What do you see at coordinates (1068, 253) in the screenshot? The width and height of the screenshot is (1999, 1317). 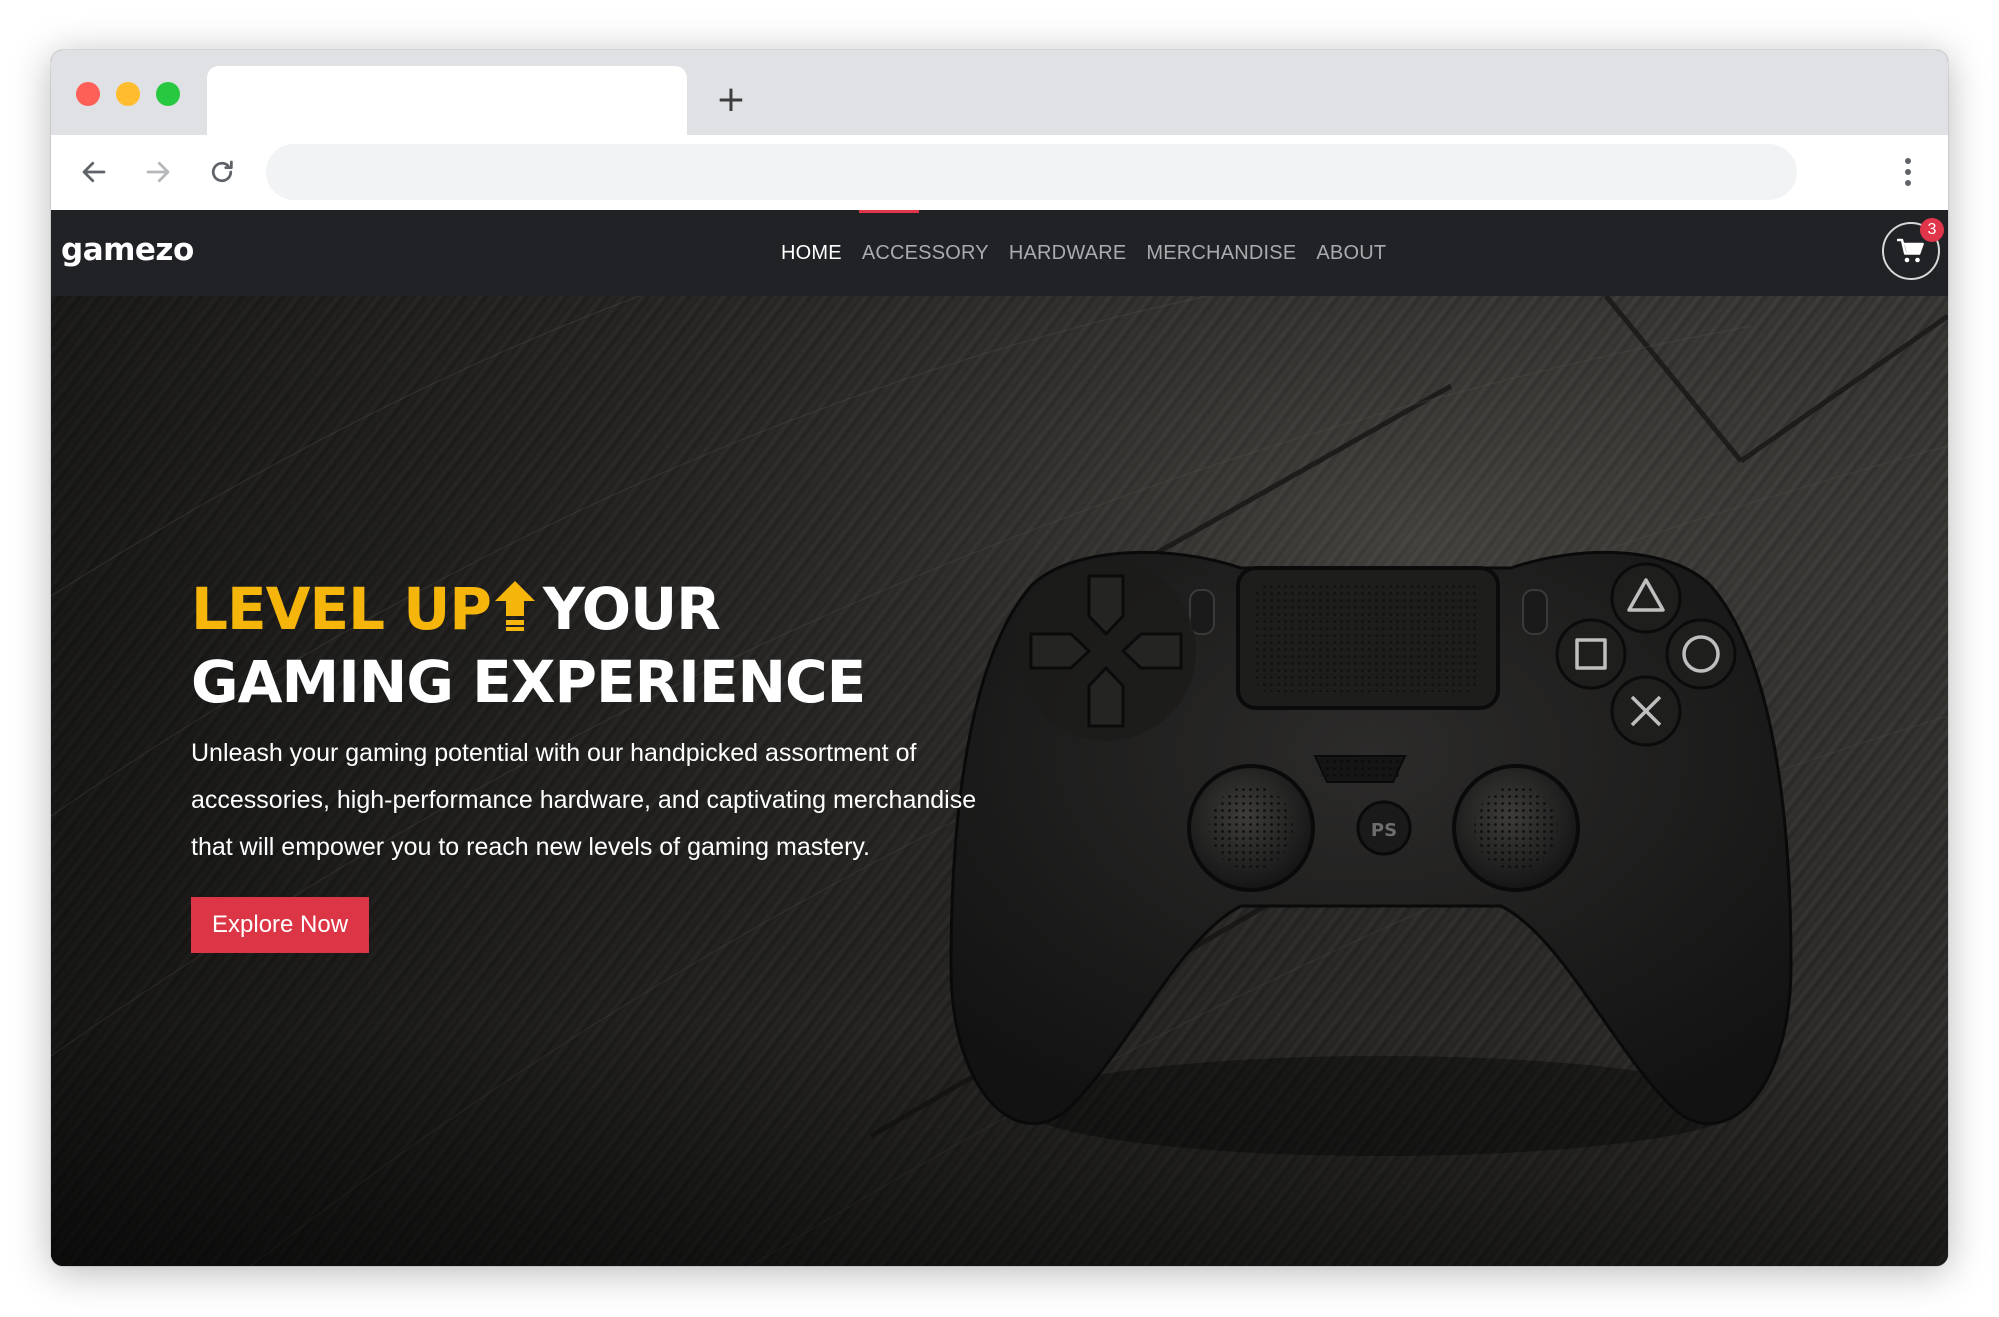 I see `nav-link-hardware: HARDWARE` at bounding box center [1068, 253].